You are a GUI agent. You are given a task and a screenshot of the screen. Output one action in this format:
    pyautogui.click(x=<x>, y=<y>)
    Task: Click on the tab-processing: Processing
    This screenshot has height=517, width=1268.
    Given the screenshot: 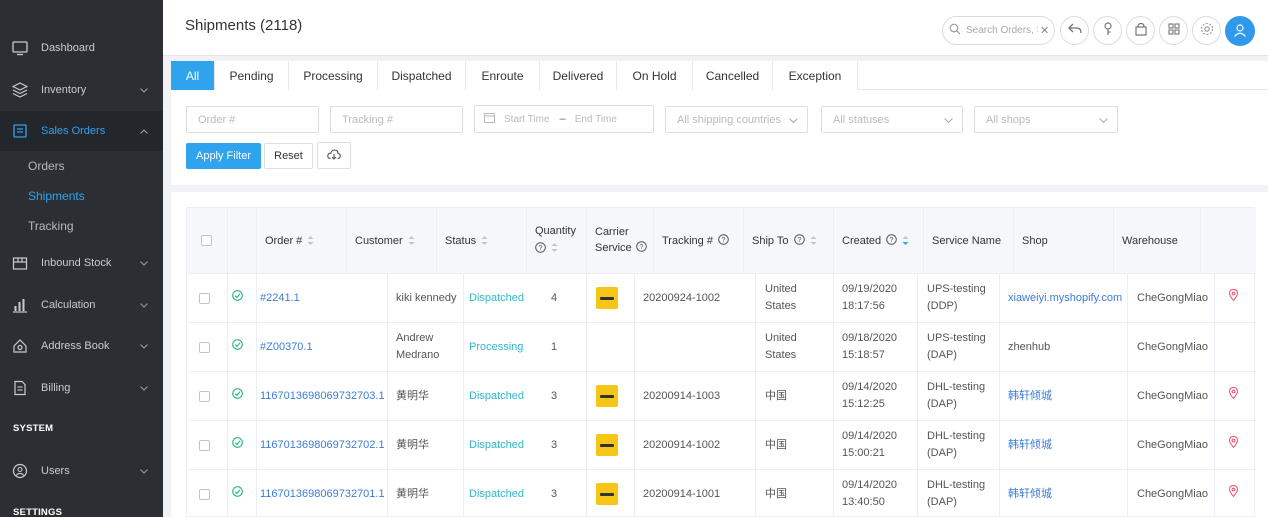 What is the action you would take?
    pyautogui.click(x=333, y=75)
    